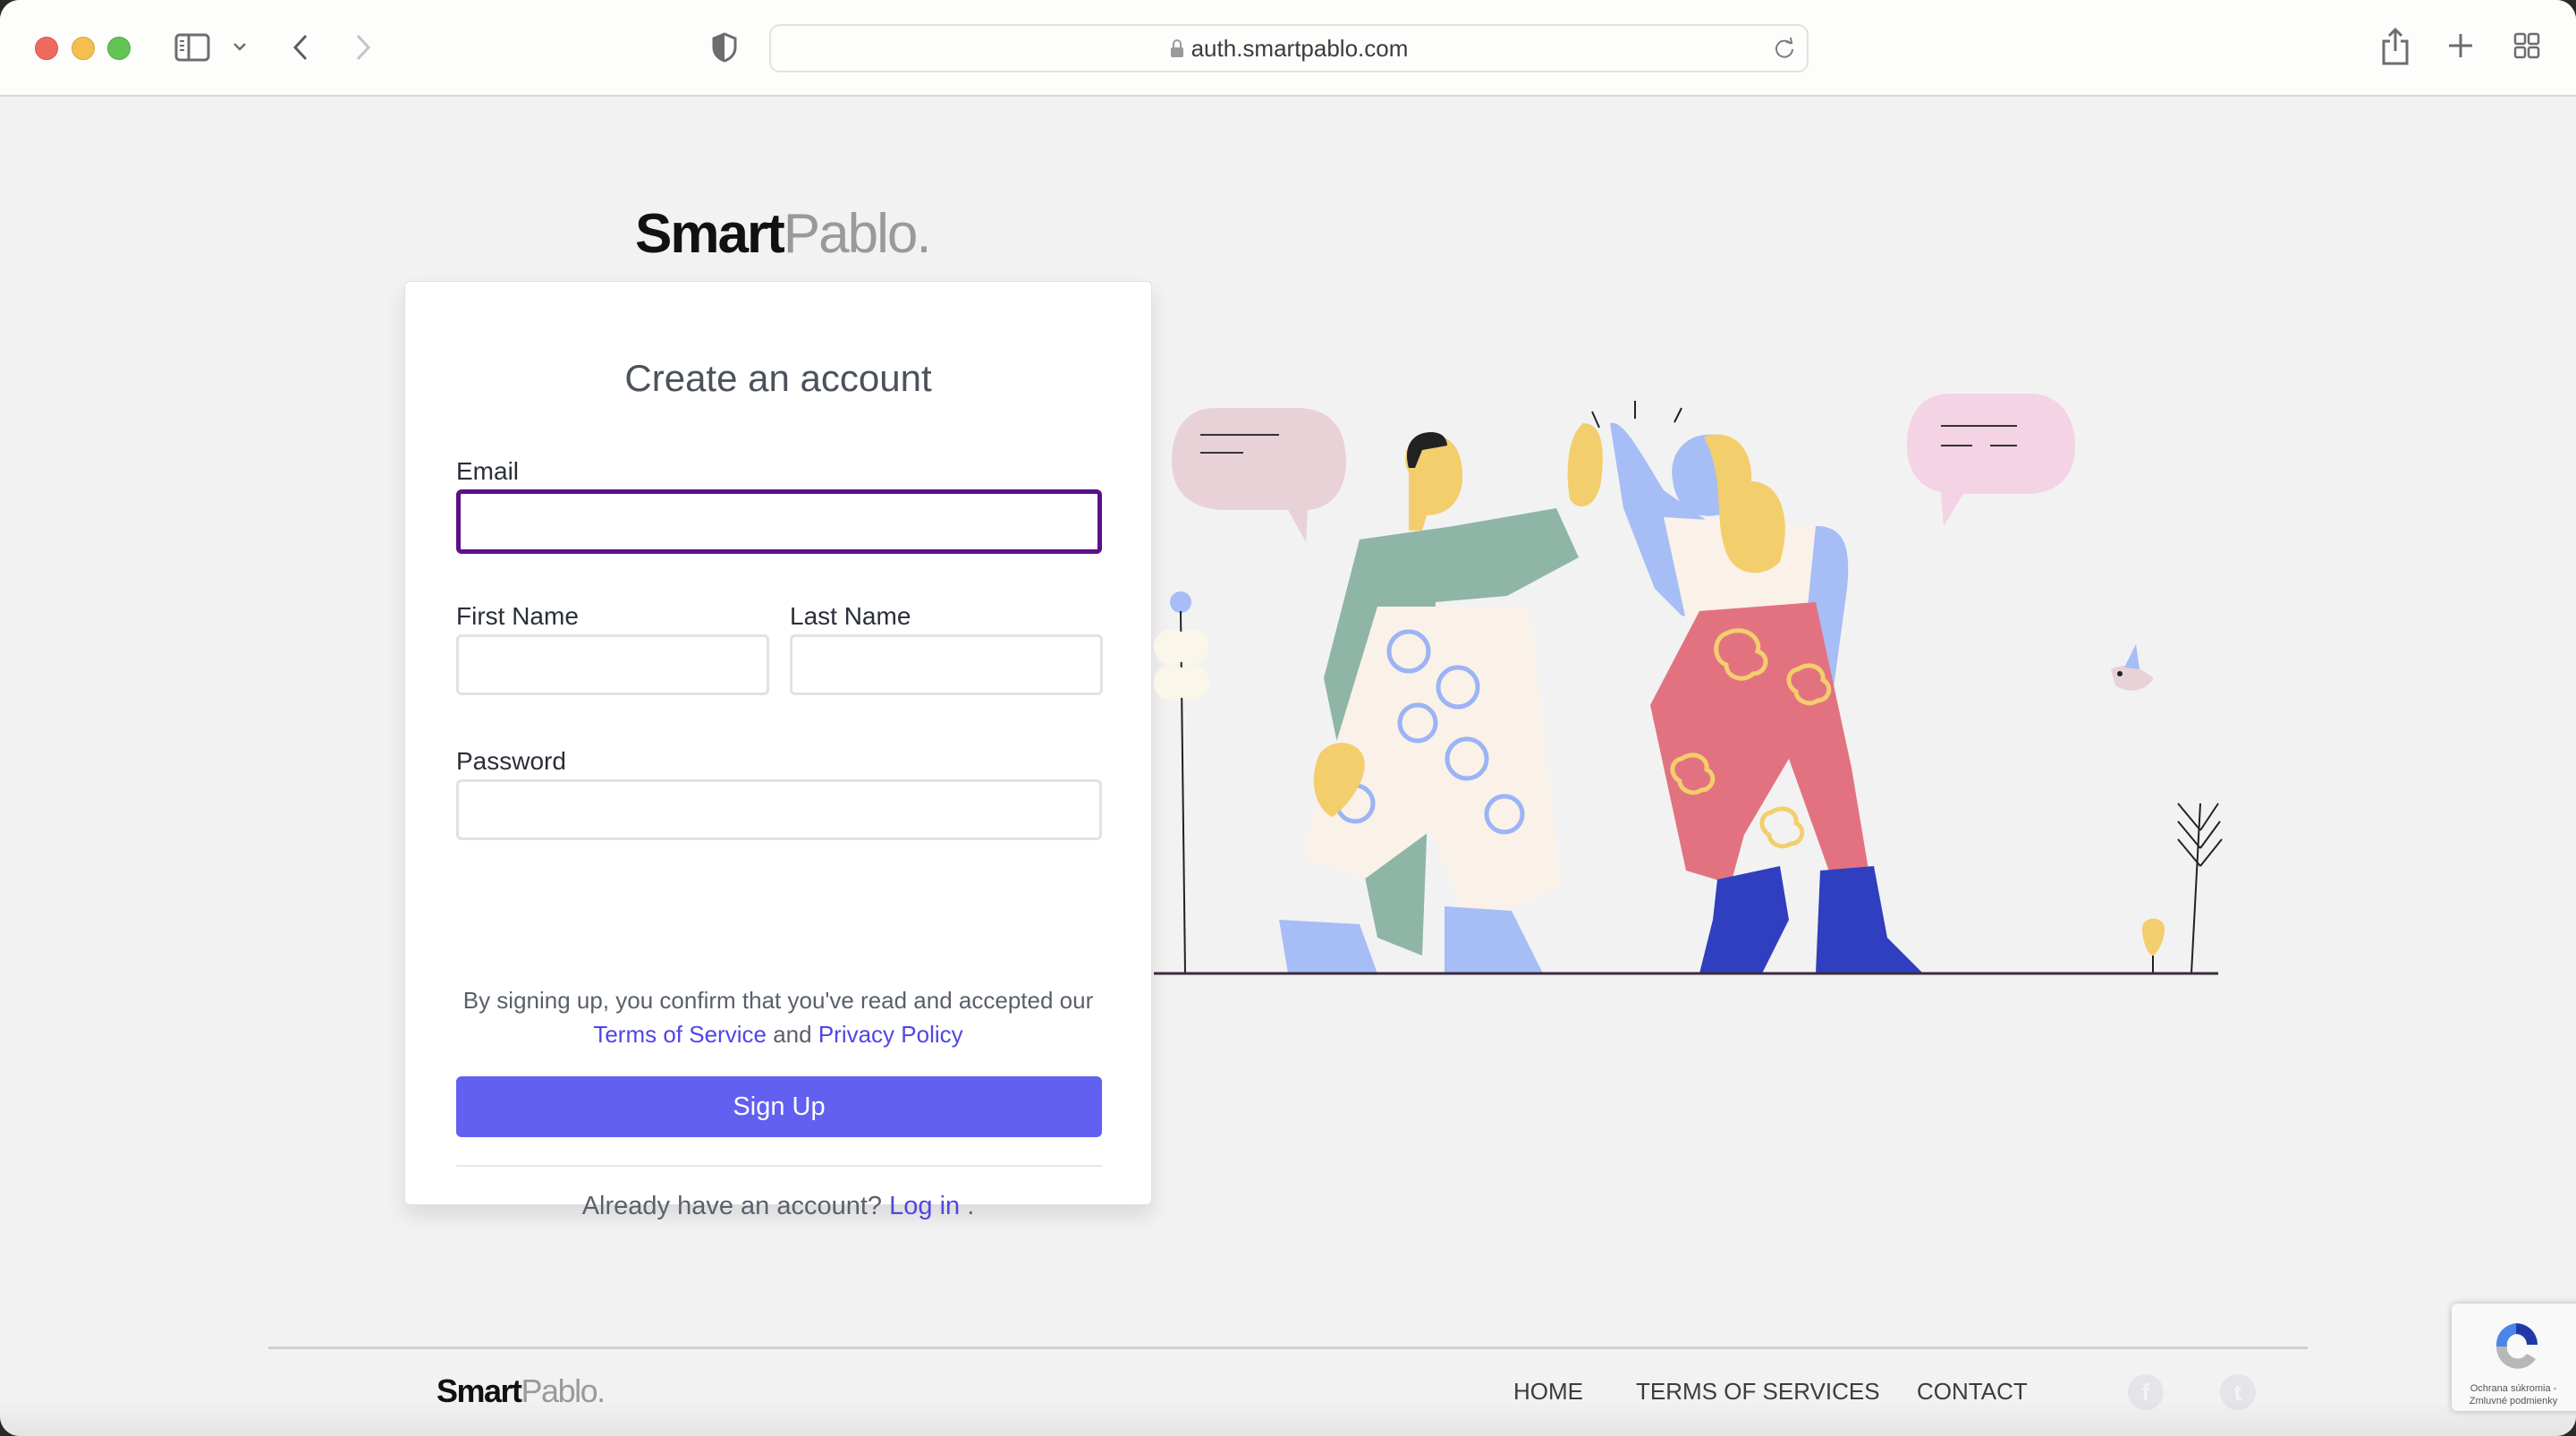 This screenshot has width=2576, height=1436. What do you see at coordinates (363, 47) in the screenshot?
I see `chevron-right-icon` at bounding box center [363, 47].